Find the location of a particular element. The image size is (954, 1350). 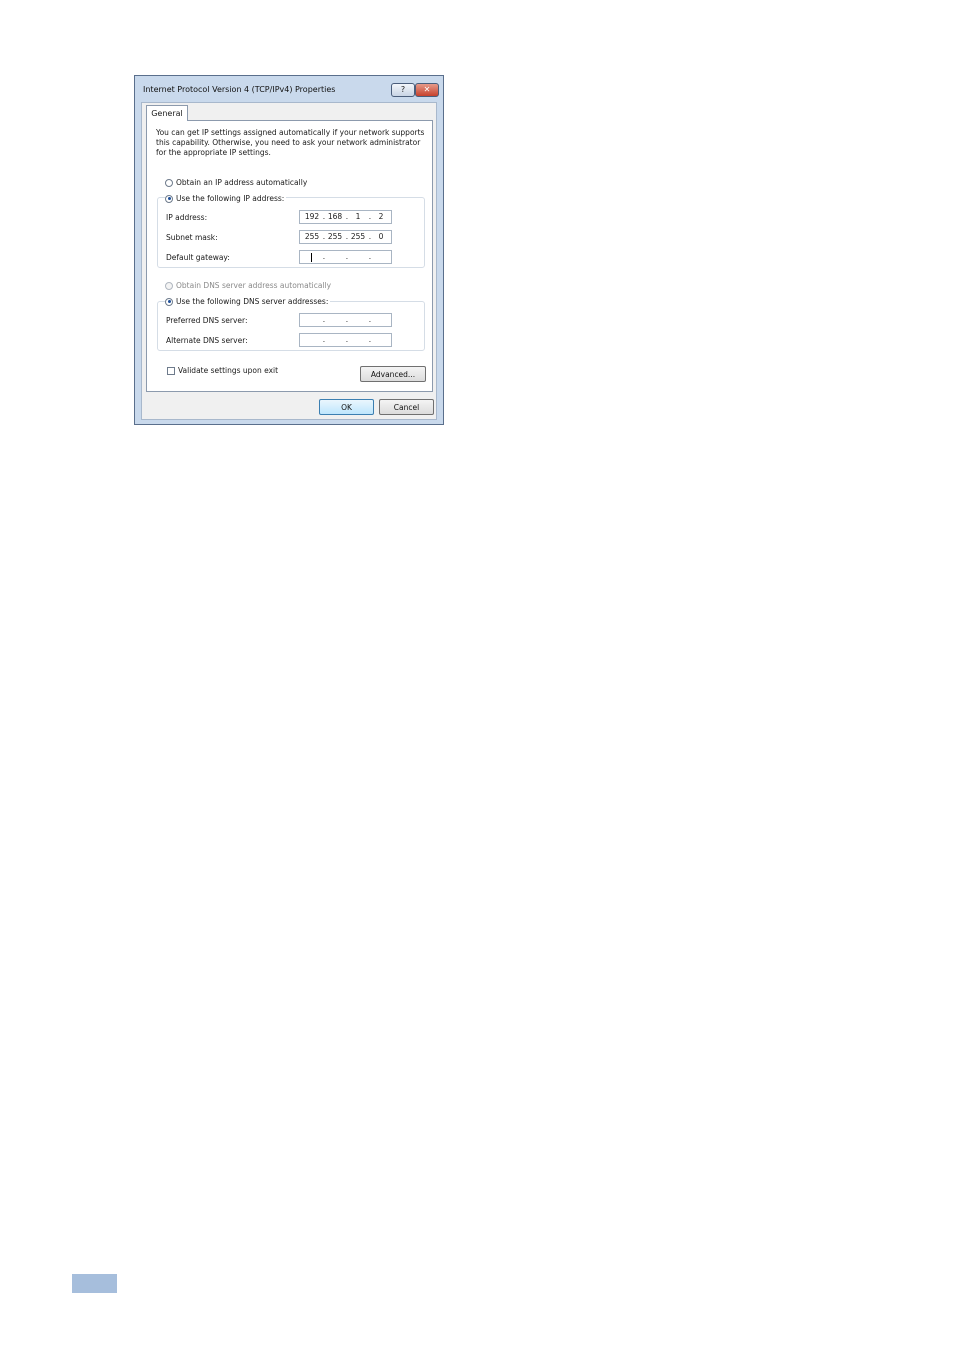

validate-settings-label: Validate settings upon exit is located at coordinates (228, 370).